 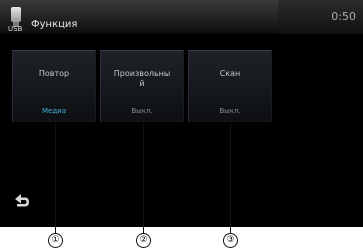 What do you see at coordinates (17, 20) in the screenshot?
I see `usb-icon: USB` at bounding box center [17, 20].